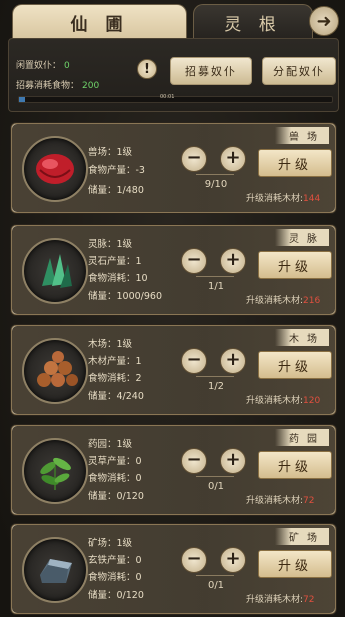  I want to click on progress-text: 00:01, so click(167, 97).